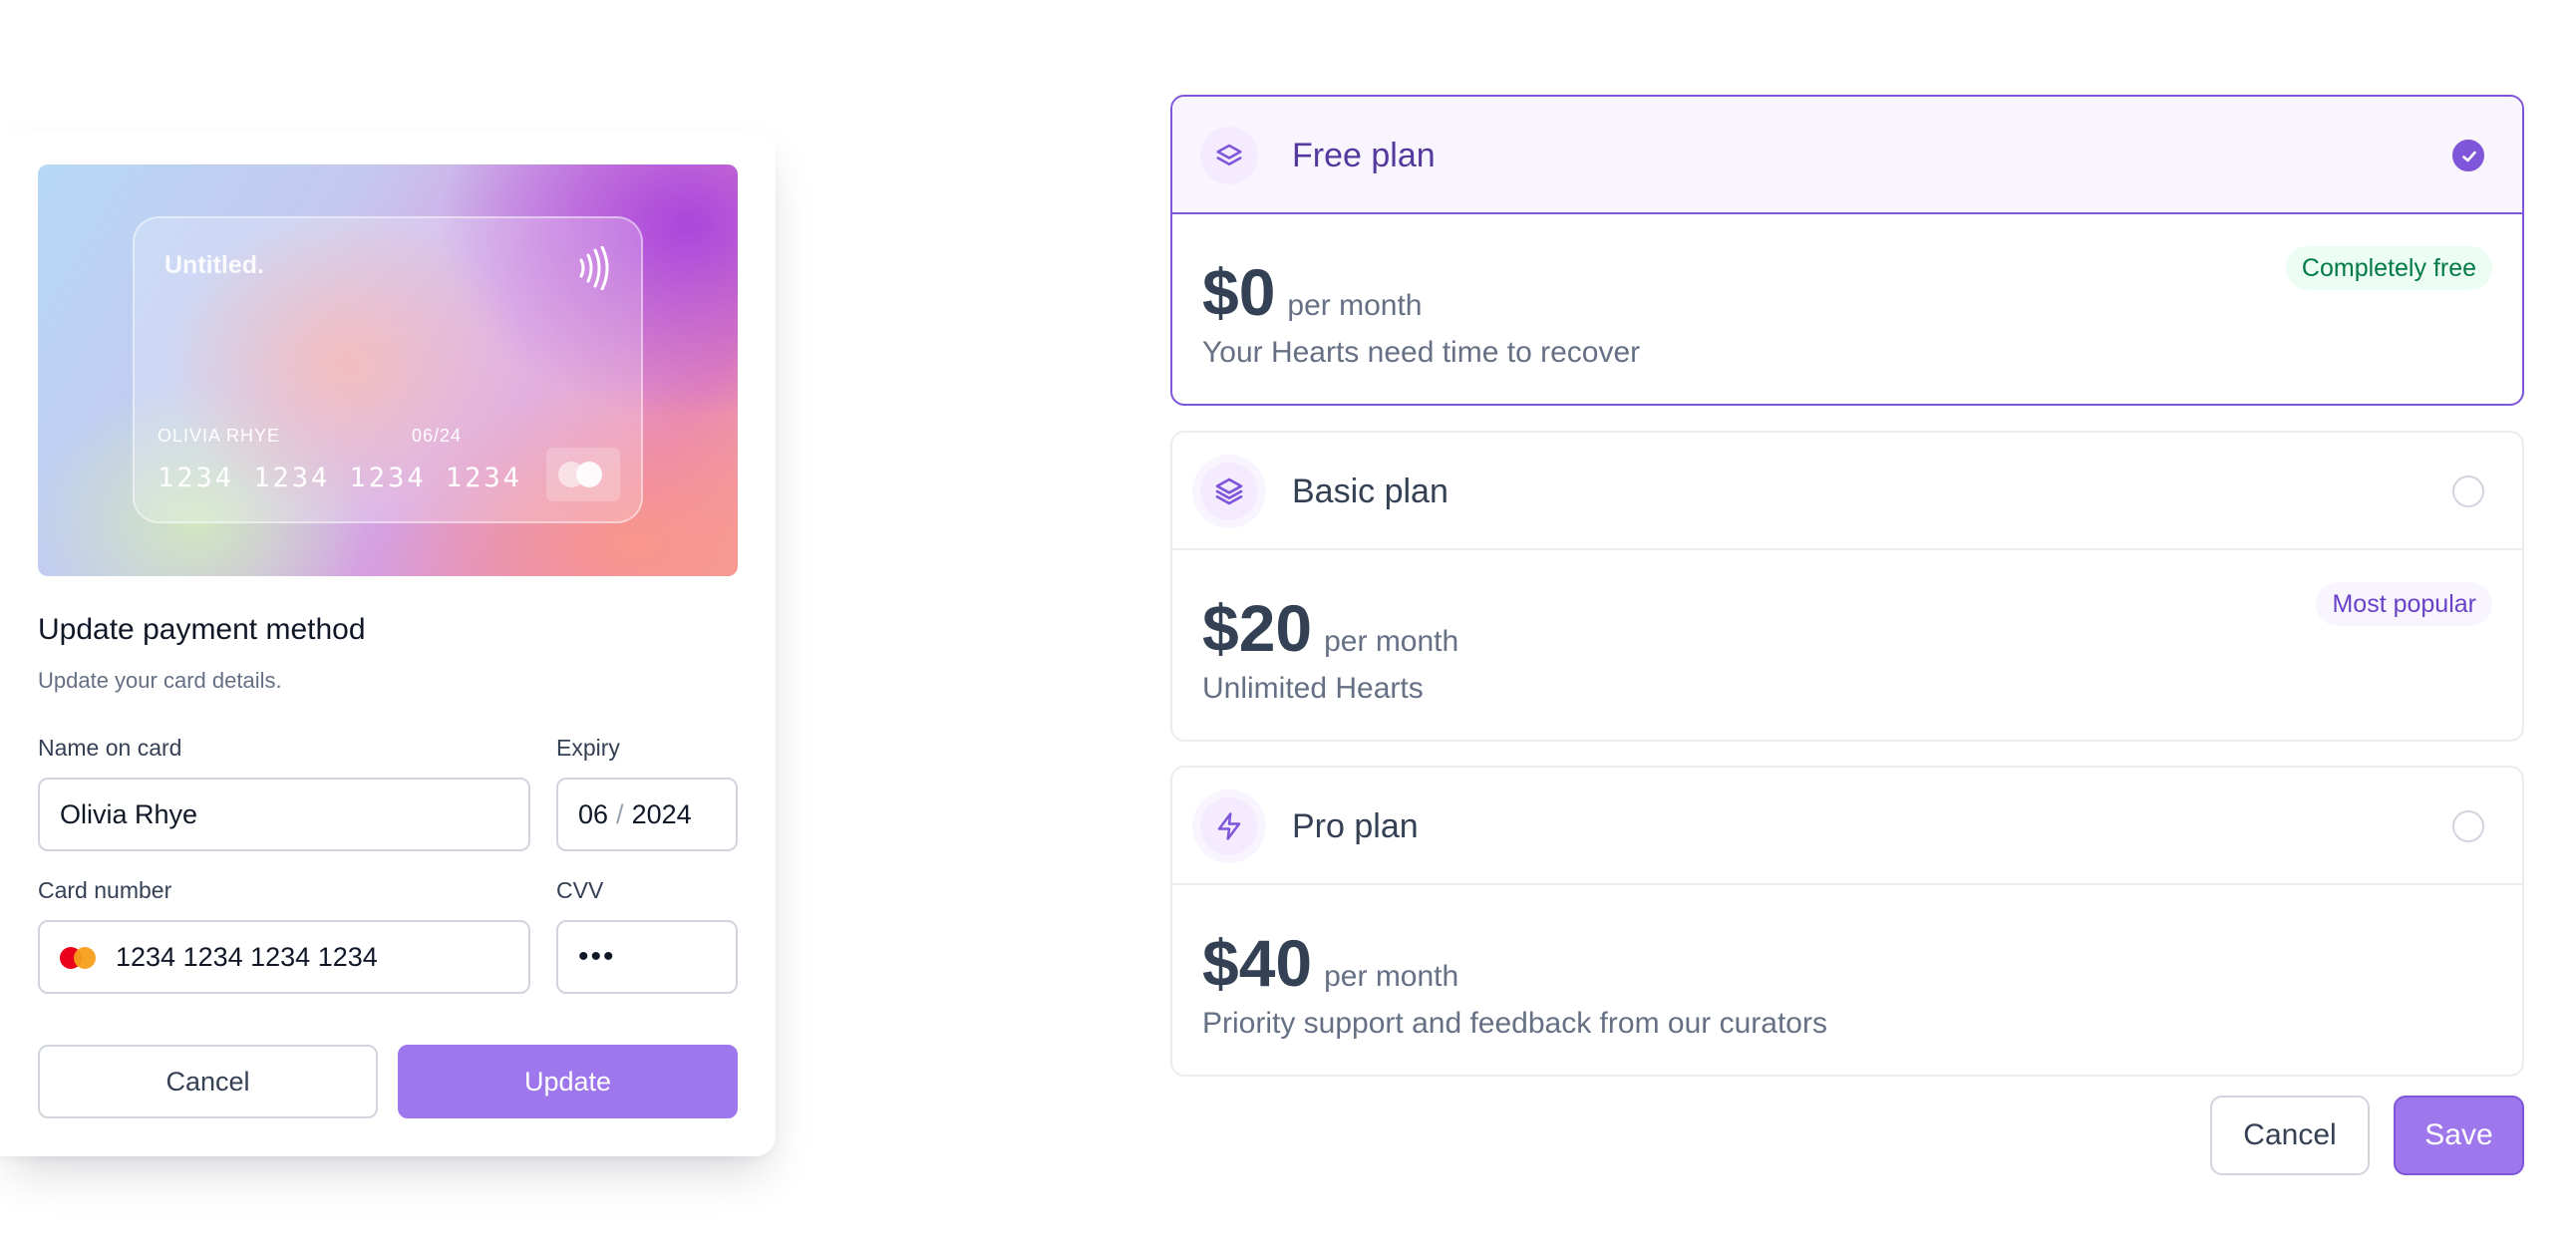  Describe the element at coordinates (1257, 963) in the screenshot. I see `price-amount: $40` at that location.